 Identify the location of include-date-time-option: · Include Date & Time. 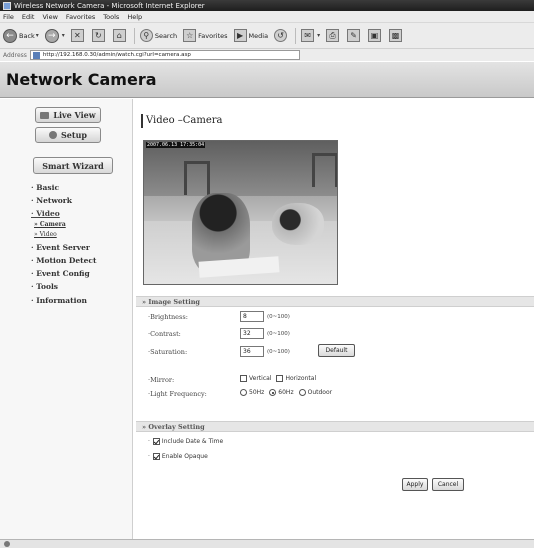
(185, 441).